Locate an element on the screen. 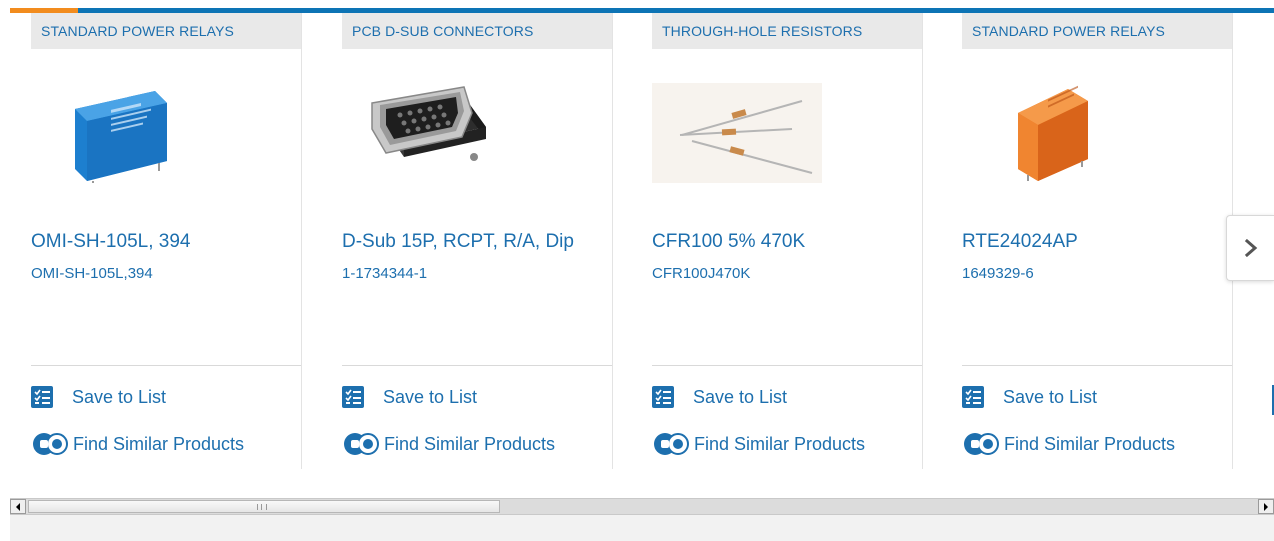 This screenshot has width=1274, height=541. product-title: D-Sub 15P, RCPT, R/A, Dip is located at coordinates (458, 242).